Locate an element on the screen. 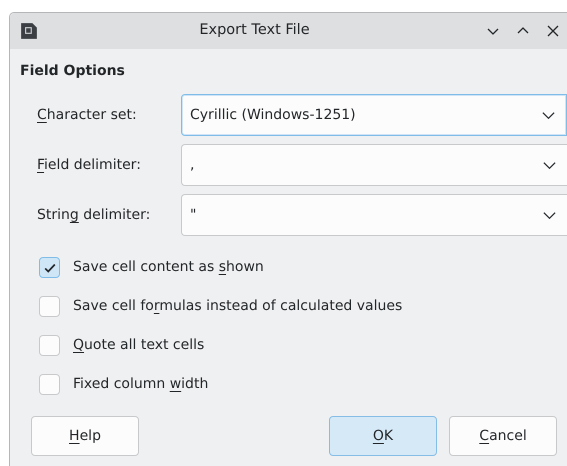  checkbox-label: Fixed column width is located at coordinates (140, 384).